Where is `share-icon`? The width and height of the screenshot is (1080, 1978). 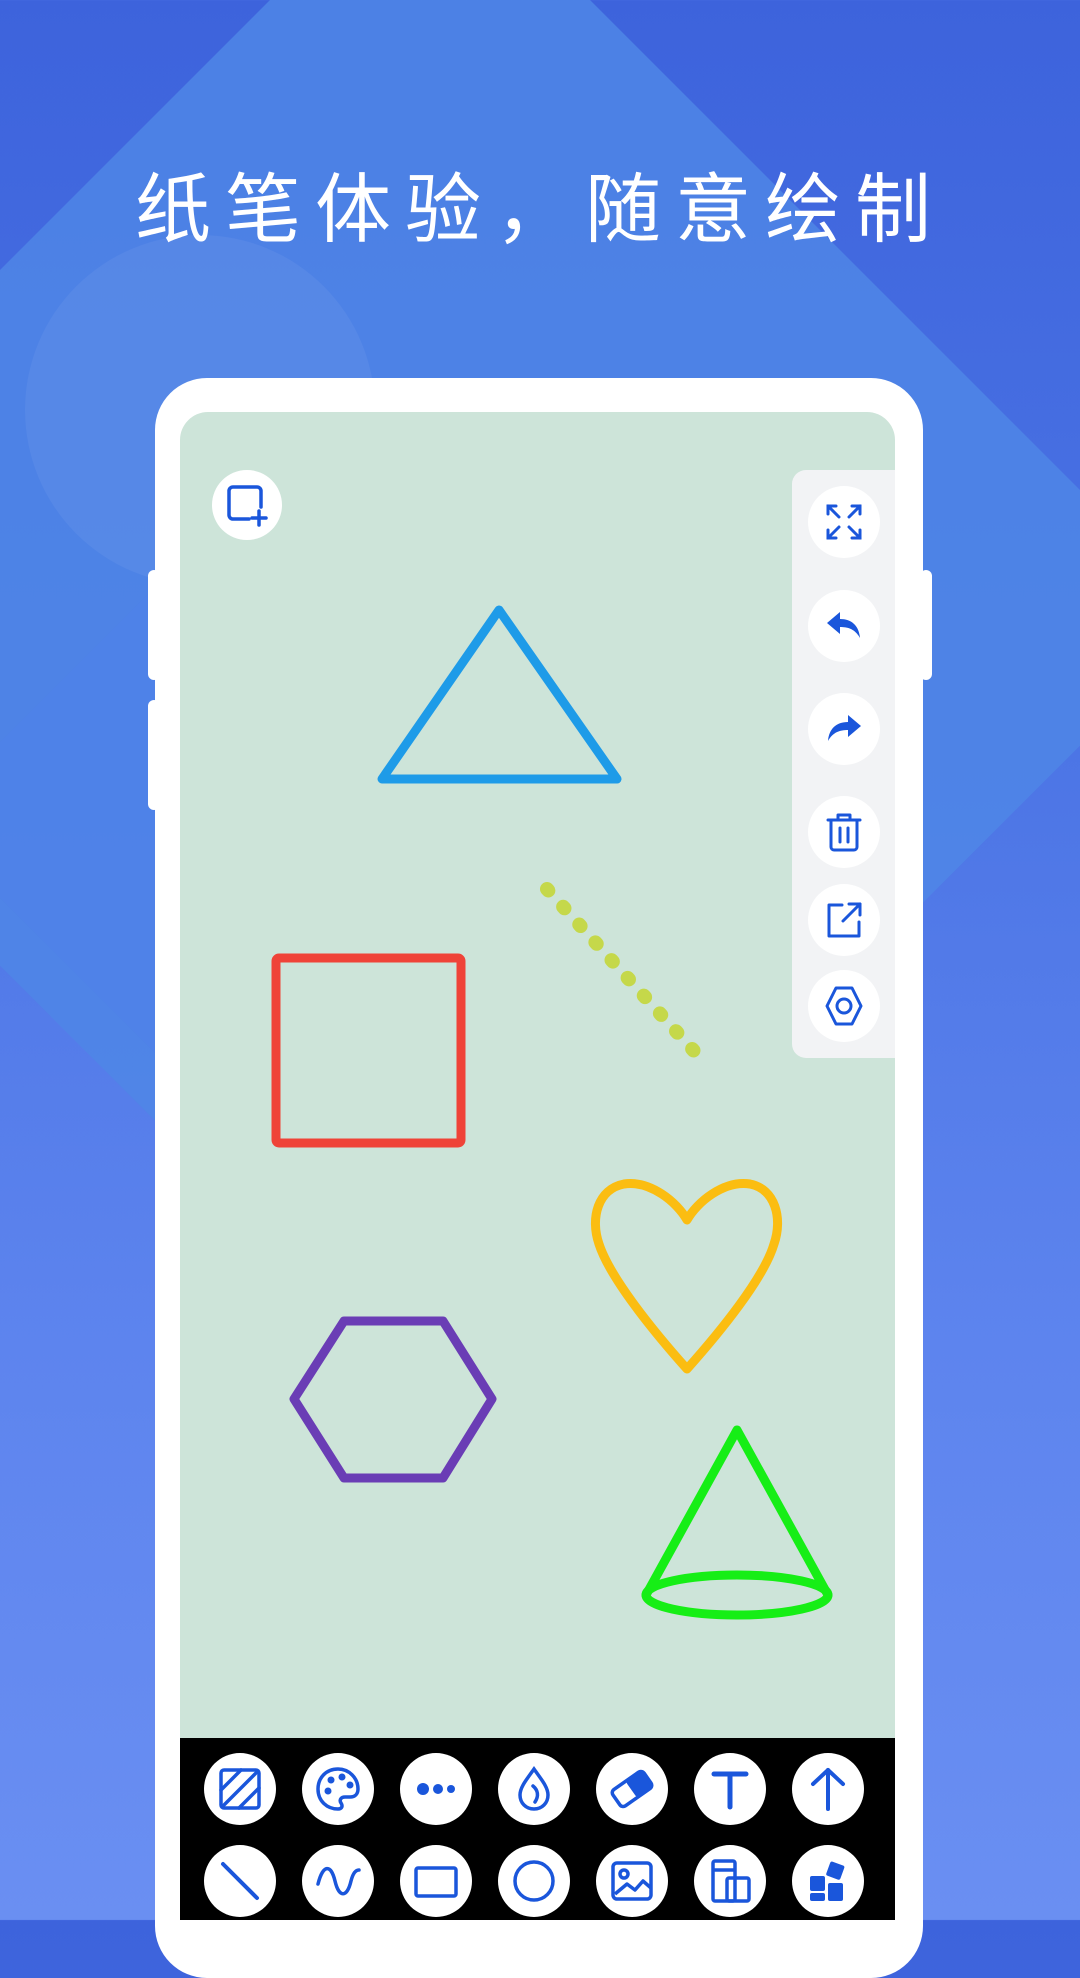
share-icon is located at coordinates (844, 920).